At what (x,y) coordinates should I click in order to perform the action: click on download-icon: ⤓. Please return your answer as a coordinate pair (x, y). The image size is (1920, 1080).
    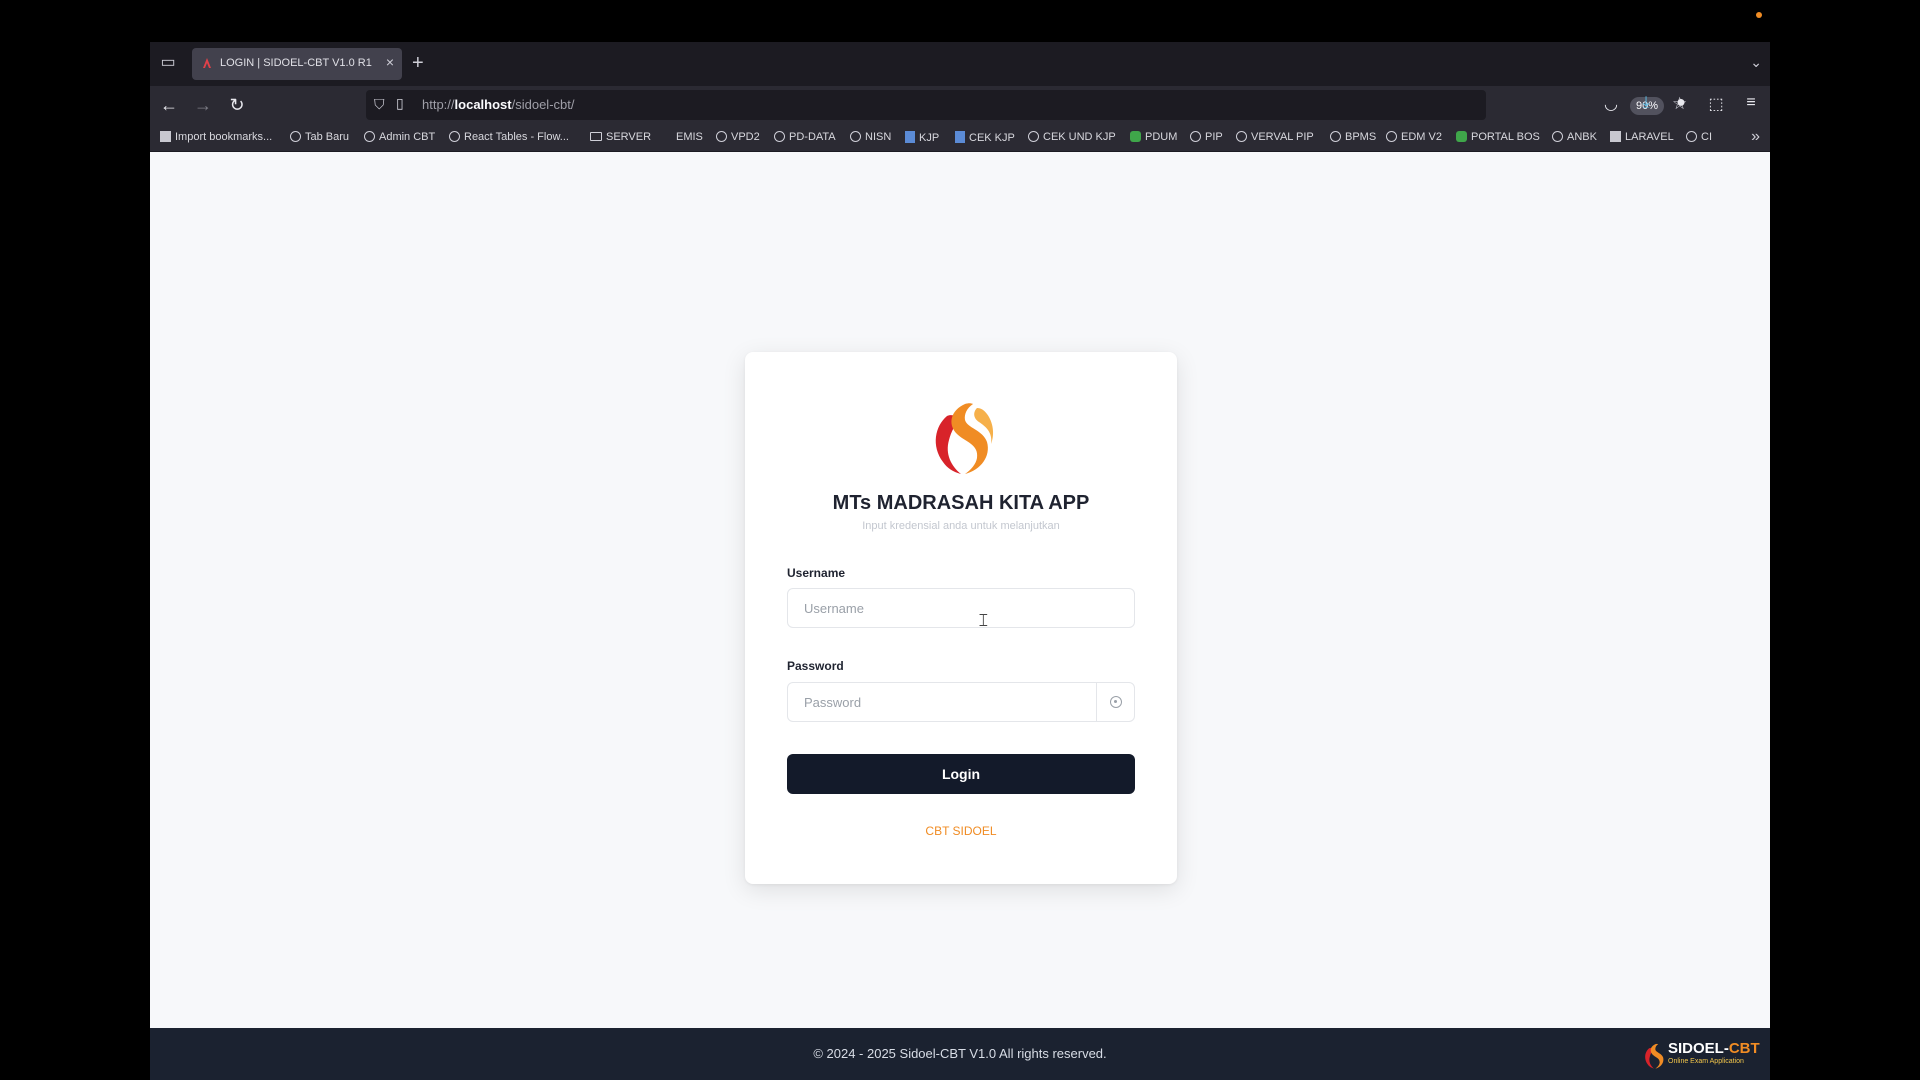
    Looking at the image, I should click on (1646, 103).